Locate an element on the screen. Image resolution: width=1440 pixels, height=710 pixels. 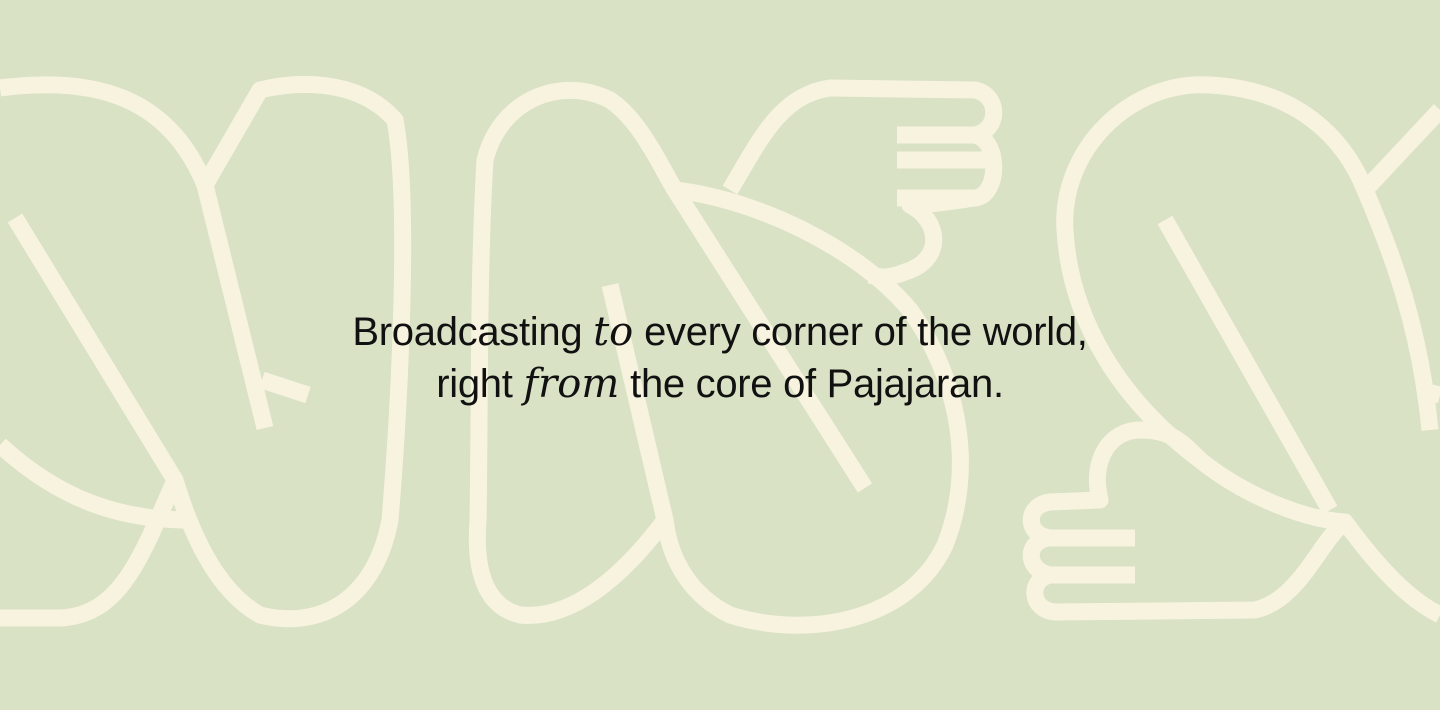
tagline-line-2-before: right is located at coordinates (480, 384).